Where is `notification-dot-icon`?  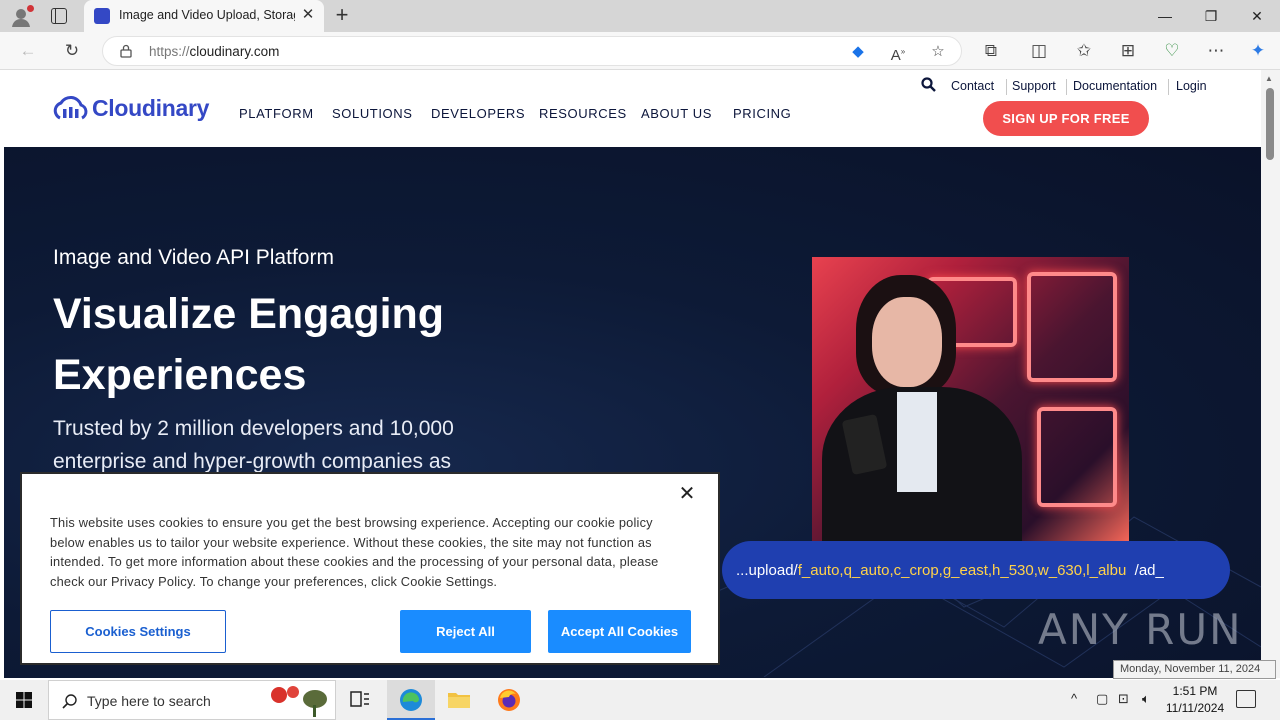
notification-dot-icon is located at coordinates (30, 8).